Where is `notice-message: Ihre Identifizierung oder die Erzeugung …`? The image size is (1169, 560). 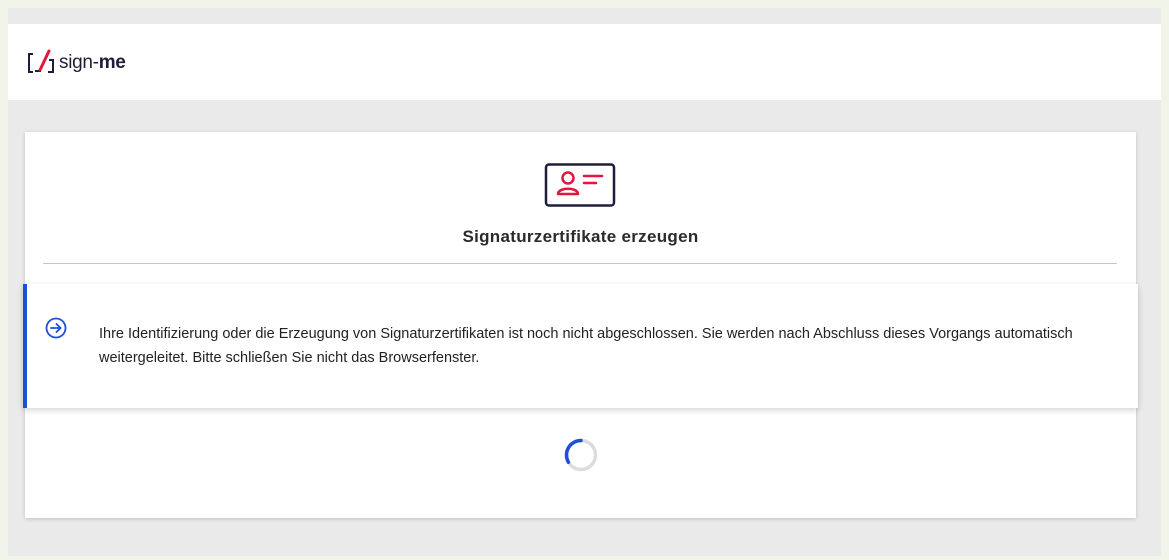 notice-message: Ihre Identifizierung oder die Erzeugung … is located at coordinates (586, 346).